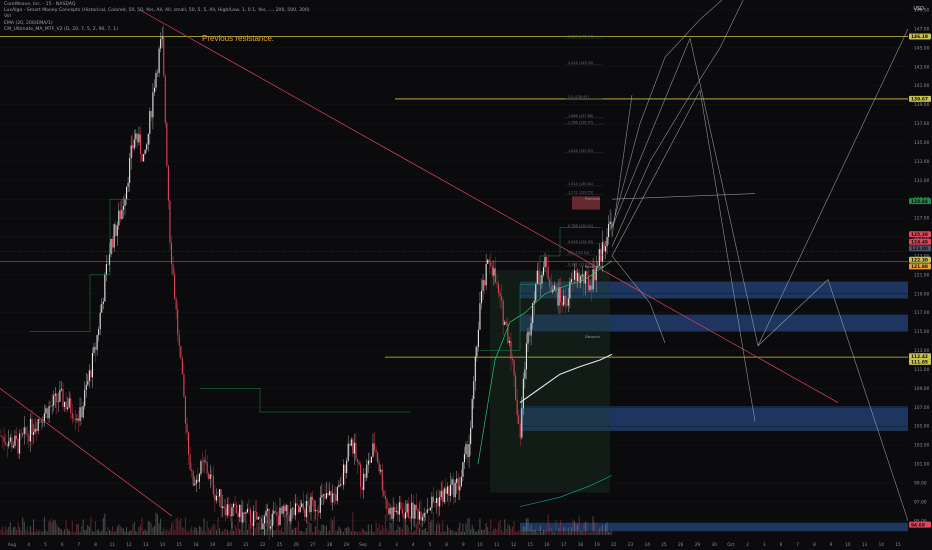 Image resolution: width=932 pixels, height=550 pixels. What do you see at coordinates (631, 544) in the screenshot?
I see `x-tick-label: 23` at bounding box center [631, 544].